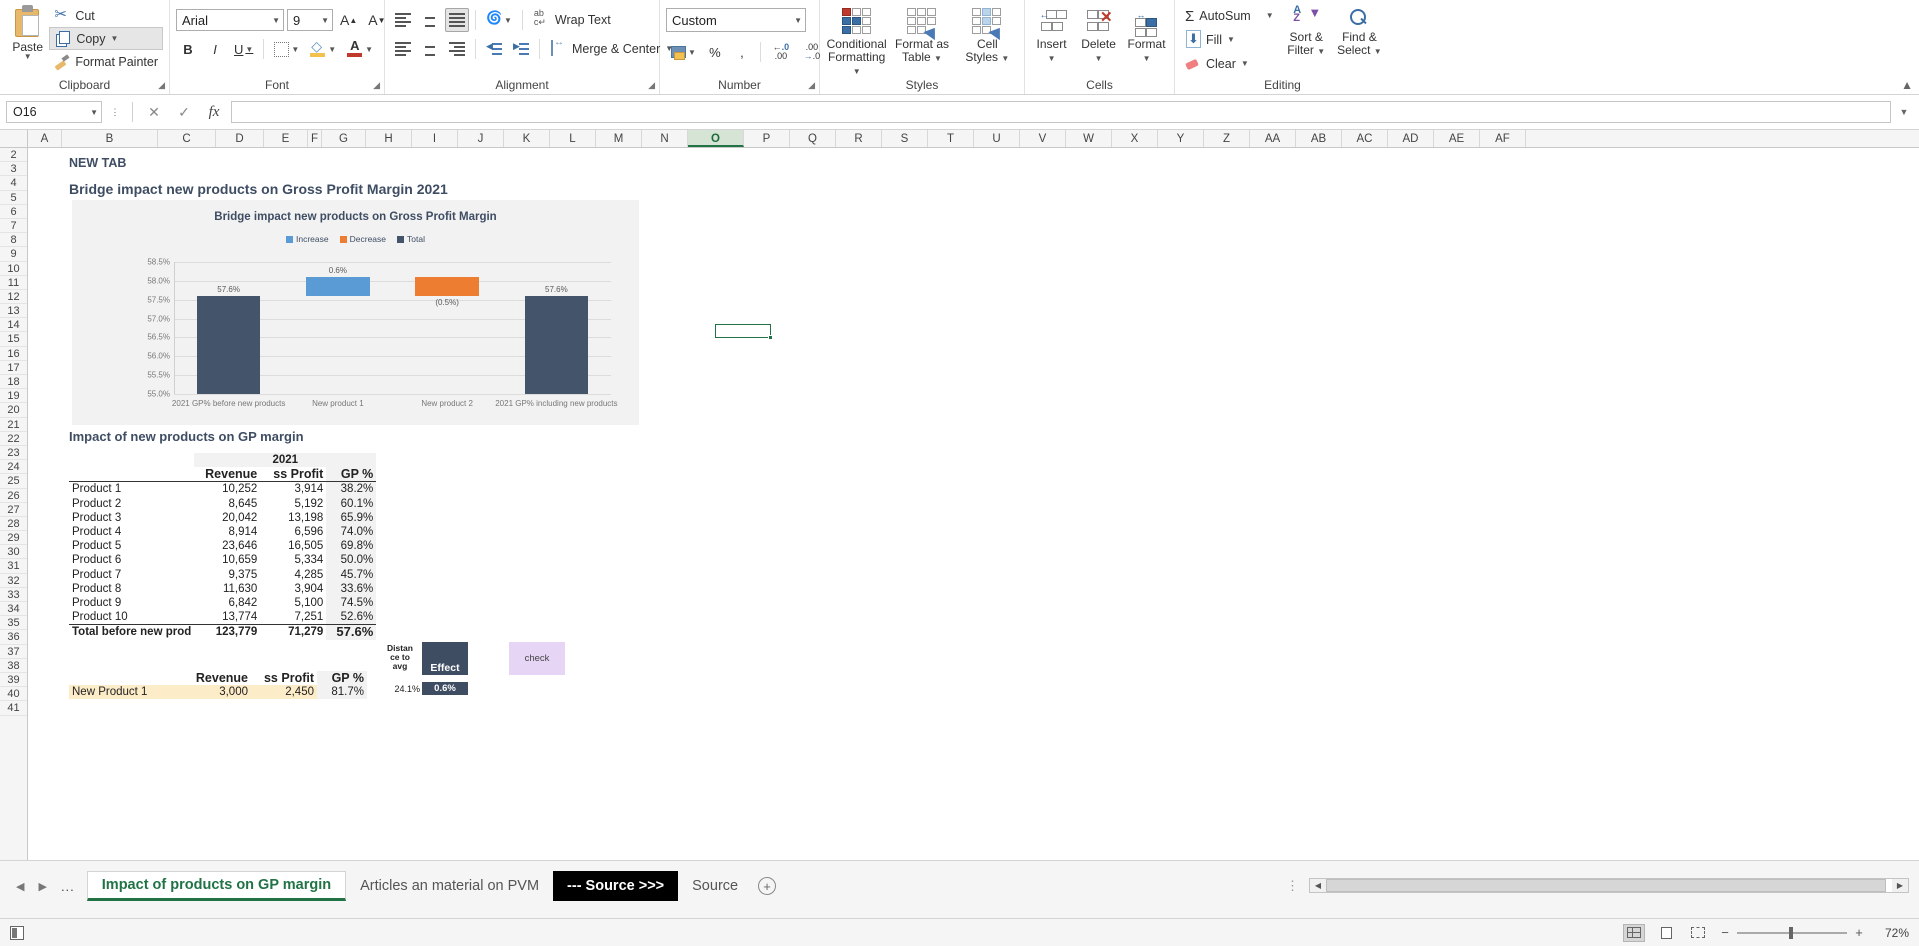 This screenshot has width=1919, height=946. Describe the element at coordinates (13, 552) in the screenshot. I see `row-header-30: 30` at that location.